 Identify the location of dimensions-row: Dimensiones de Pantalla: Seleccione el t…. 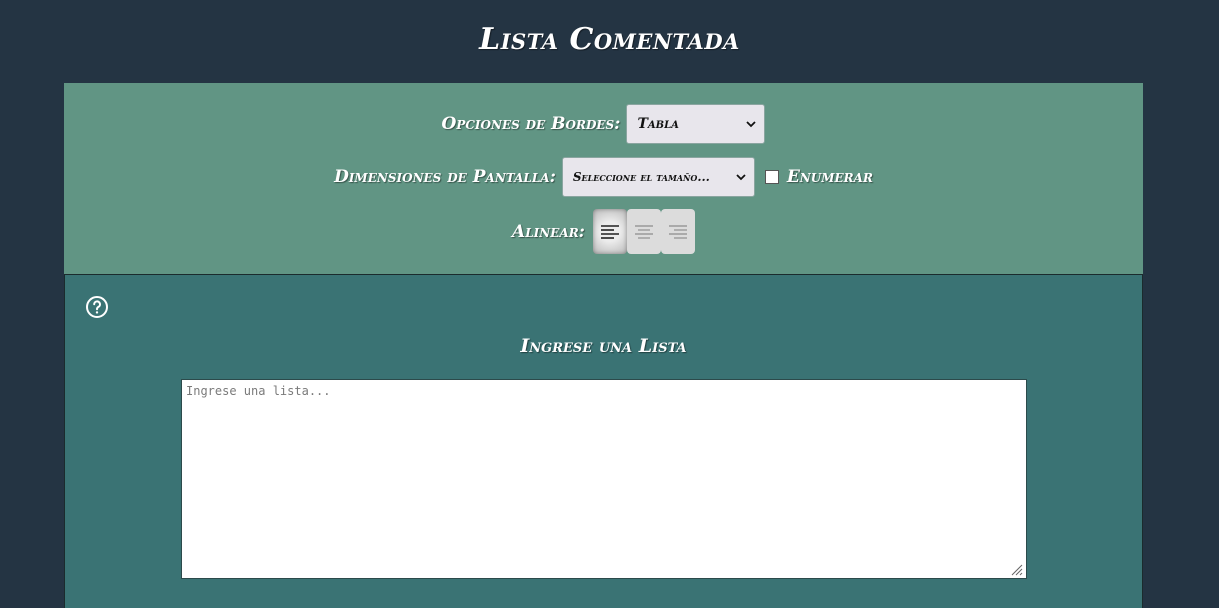
(603, 177).